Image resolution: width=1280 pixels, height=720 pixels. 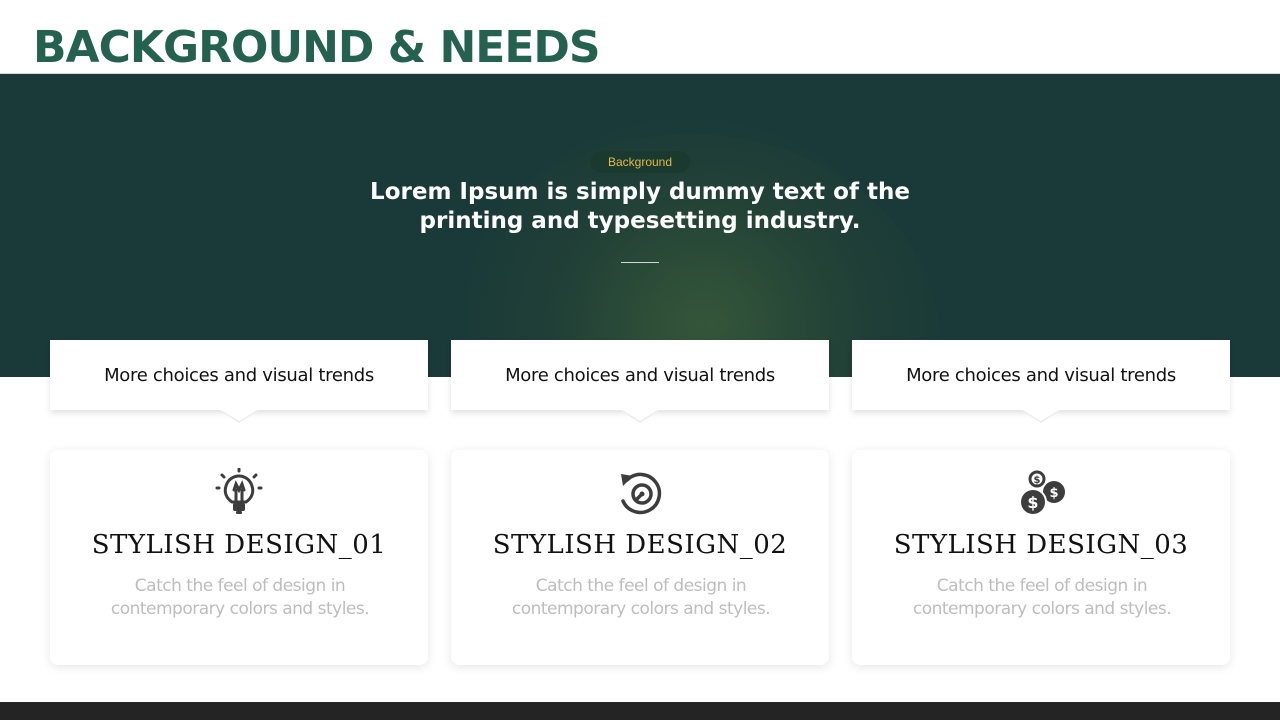 I want to click on label-box-2: More choices and visual trends, so click(x=640, y=381).